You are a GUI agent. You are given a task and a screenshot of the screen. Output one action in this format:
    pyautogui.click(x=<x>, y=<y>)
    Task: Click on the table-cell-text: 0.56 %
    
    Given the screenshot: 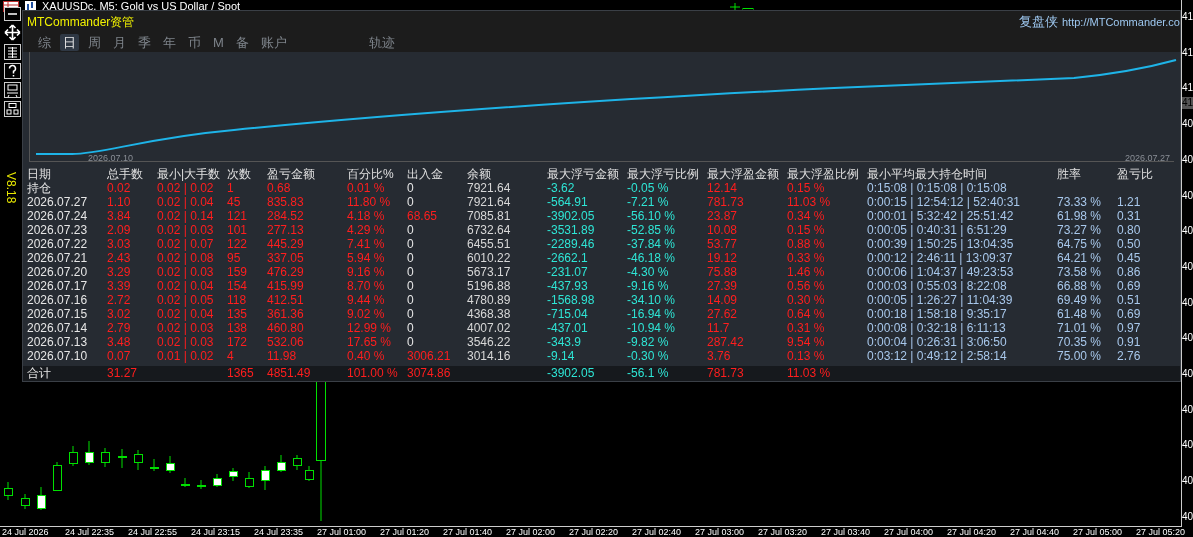 What is the action you would take?
    pyautogui.click(x=806, y=286)
    